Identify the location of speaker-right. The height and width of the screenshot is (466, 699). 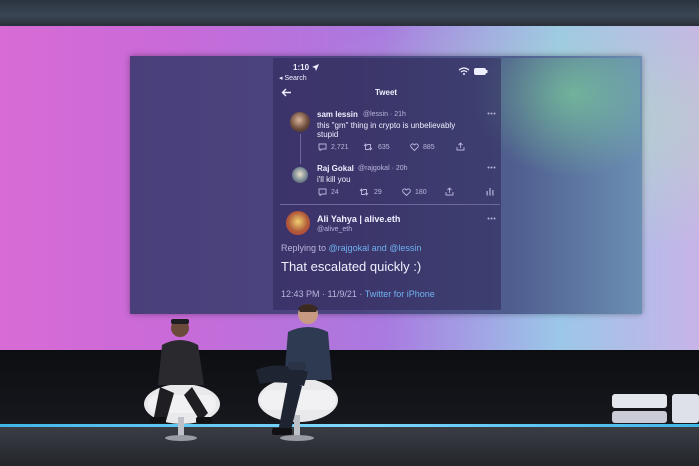
(297, 372).